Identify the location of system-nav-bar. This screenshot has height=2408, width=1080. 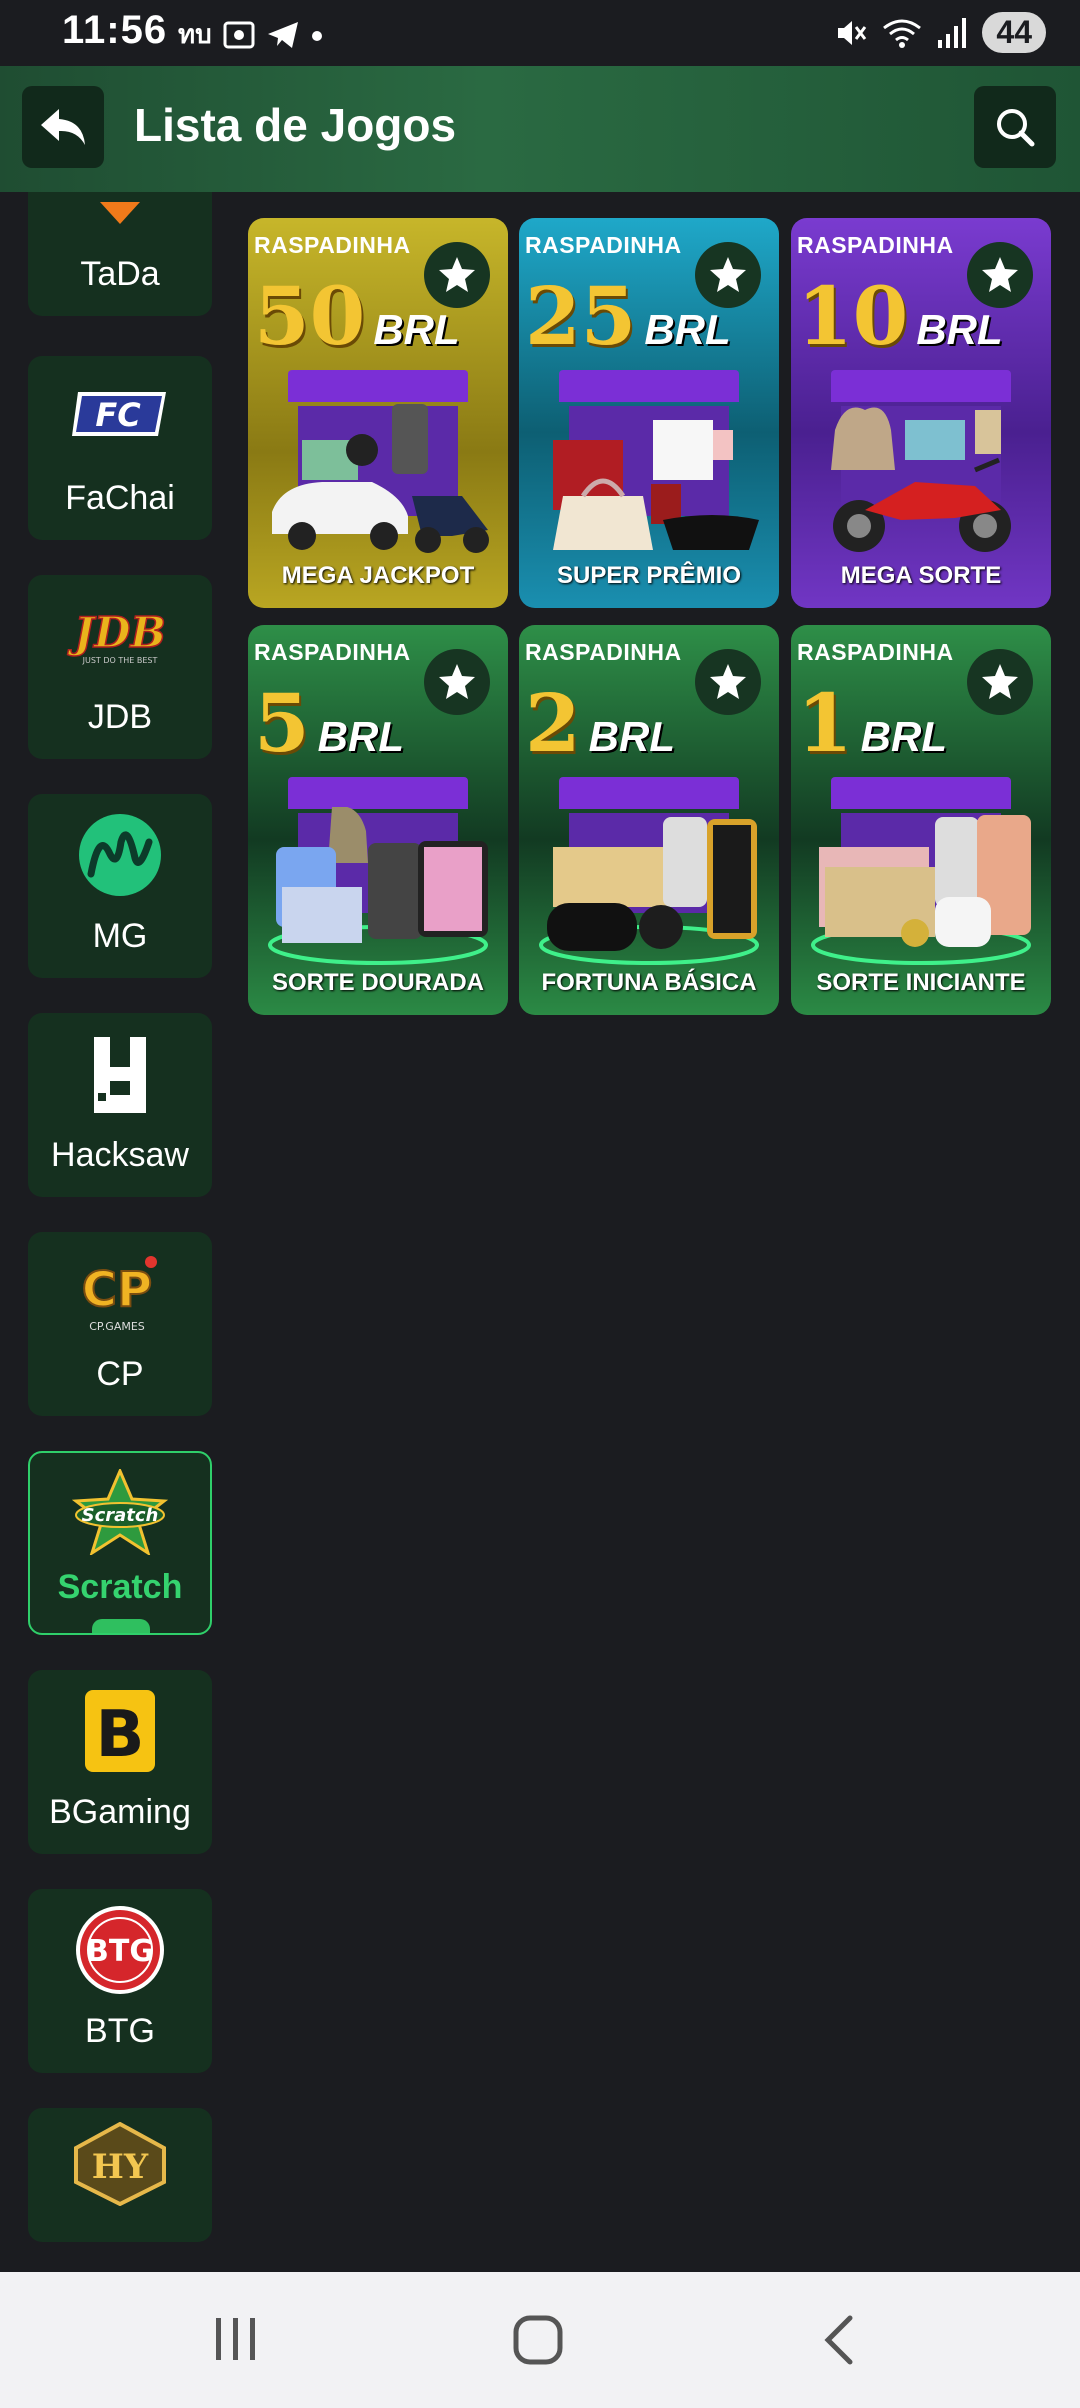
(540, 2340).